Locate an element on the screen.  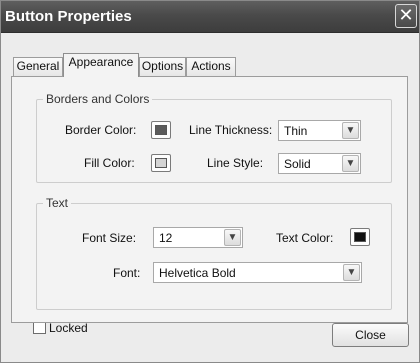
tab-general: General is located at coordinates (38, 66).